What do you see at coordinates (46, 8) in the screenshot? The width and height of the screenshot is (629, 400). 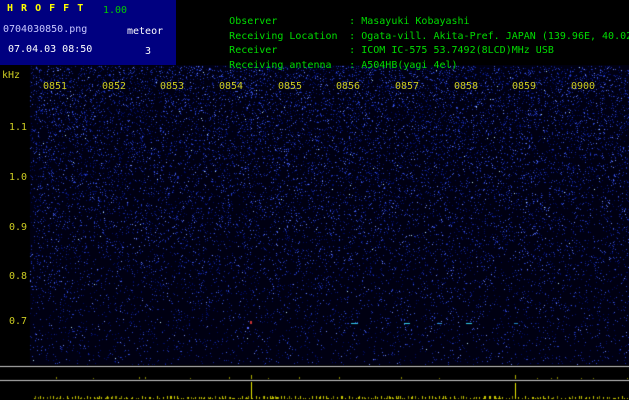 I see `app-title: H R O F F T` at bounding box center [46, 8].